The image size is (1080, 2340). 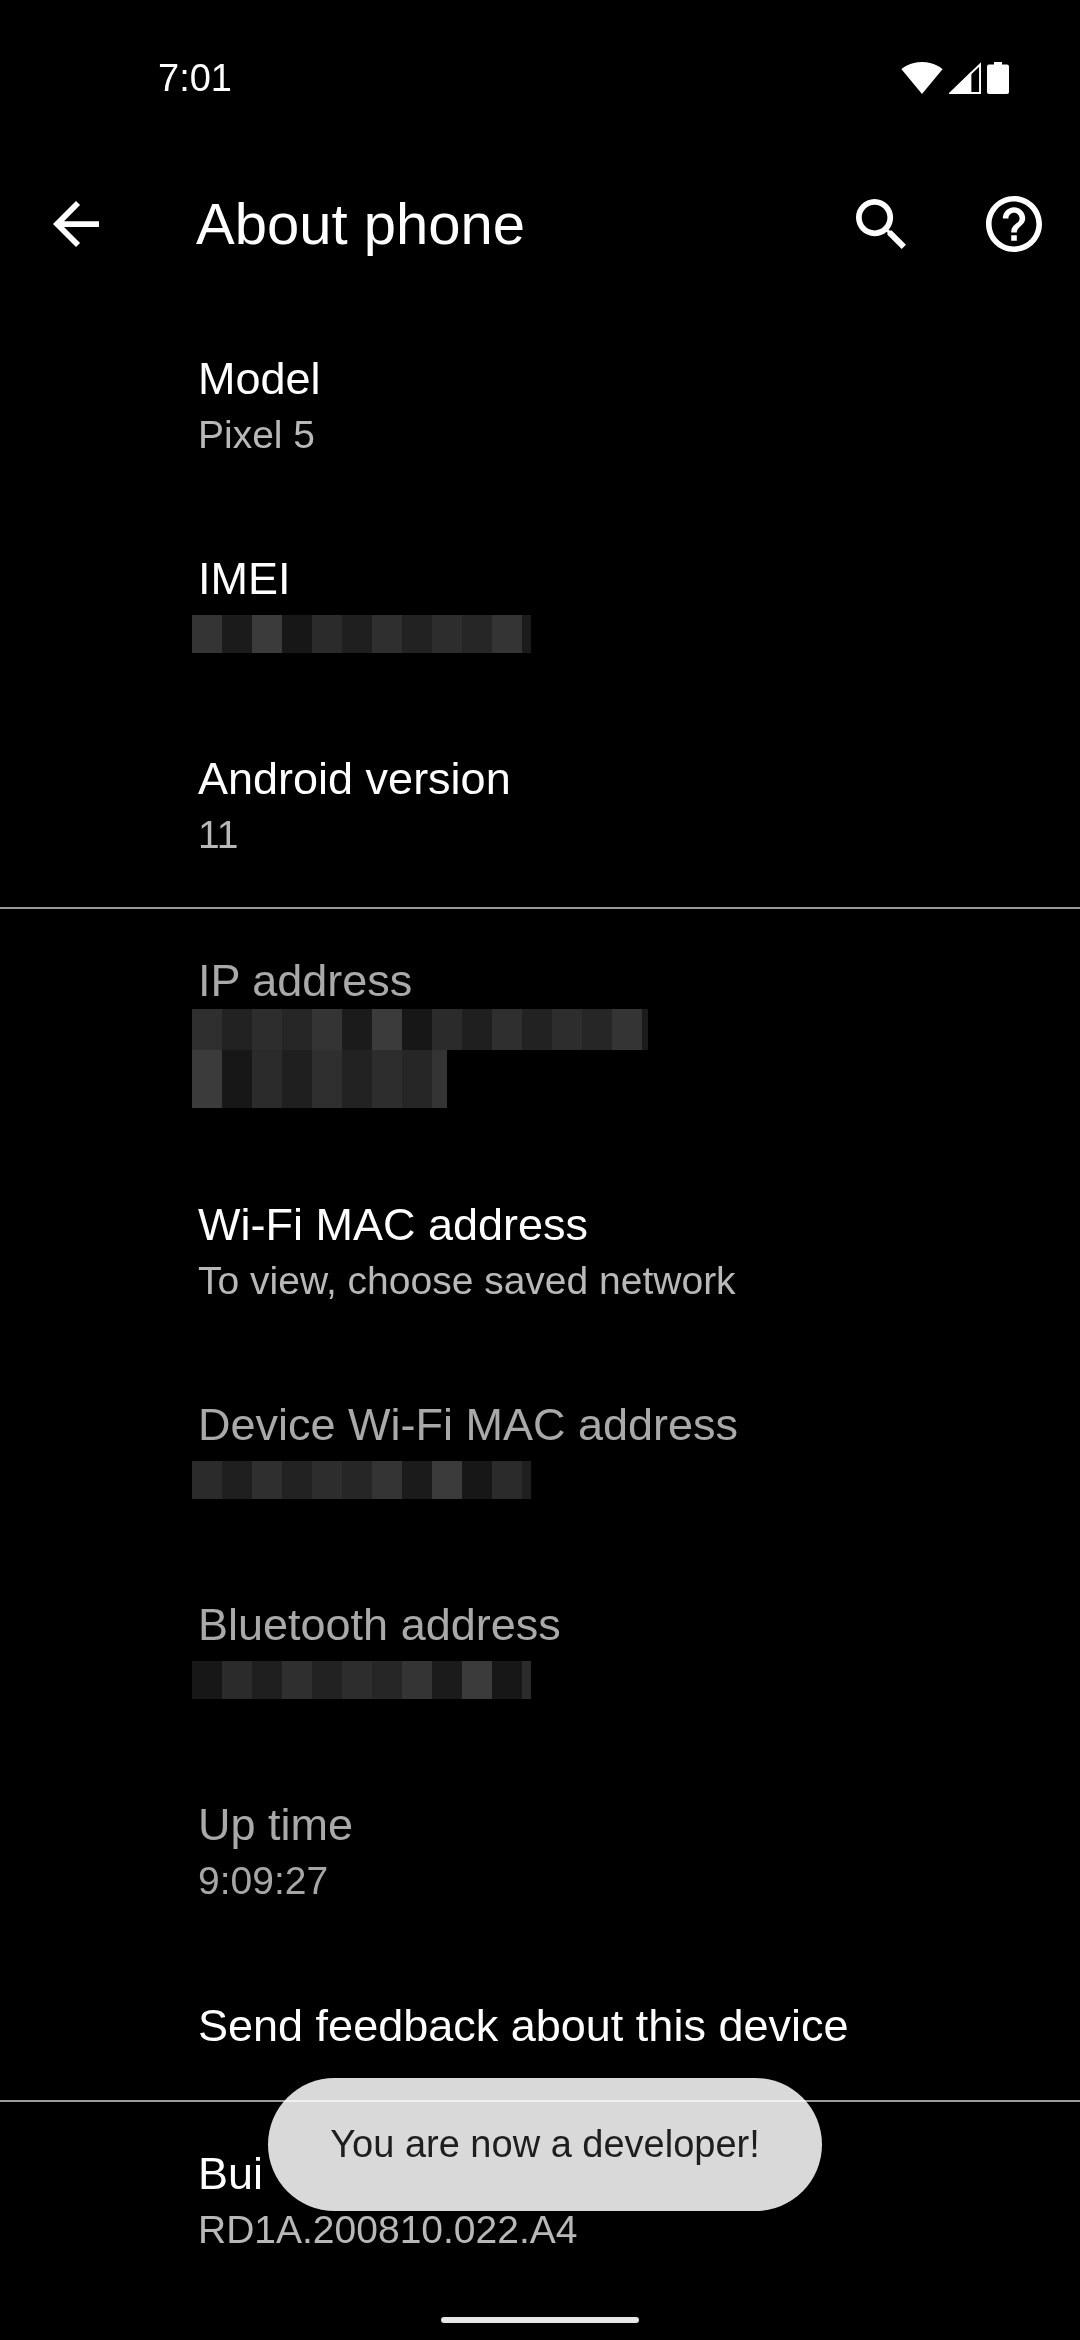 What do you see at coordinates (523, 2026) in the screenshot?
I see `setting-title: Send feedback about this device` at bounding box center [523, 2026].